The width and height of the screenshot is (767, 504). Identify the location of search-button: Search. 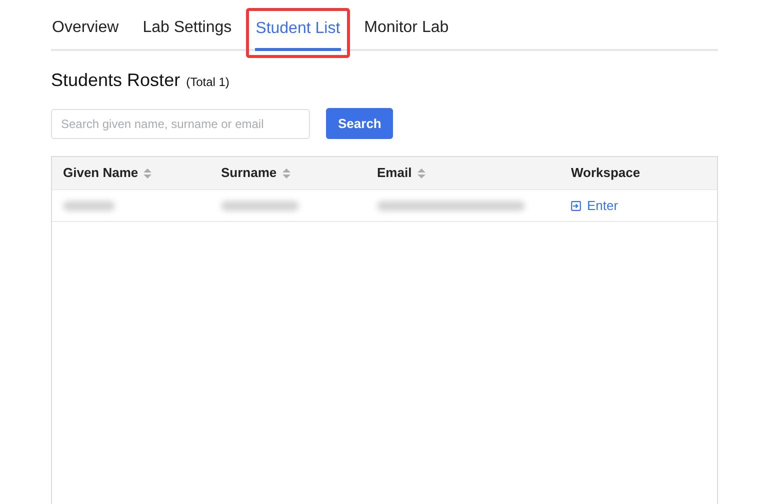
(360, 123).